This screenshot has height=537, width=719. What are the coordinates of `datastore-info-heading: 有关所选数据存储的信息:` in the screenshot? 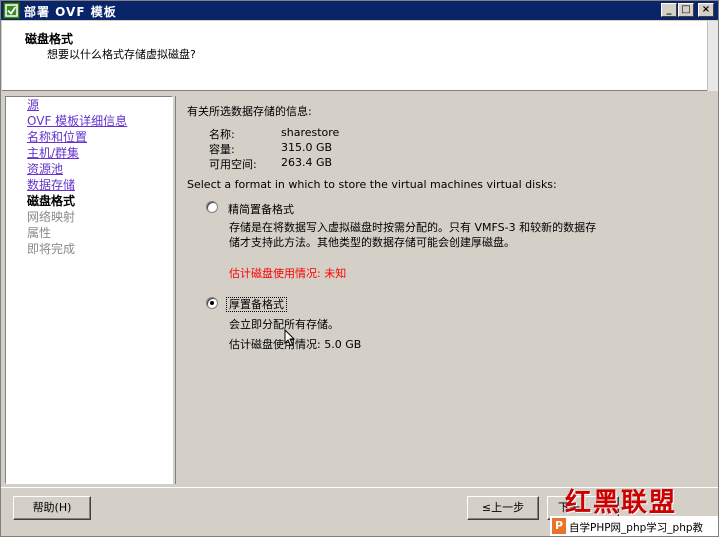 It's located at (249, 111).